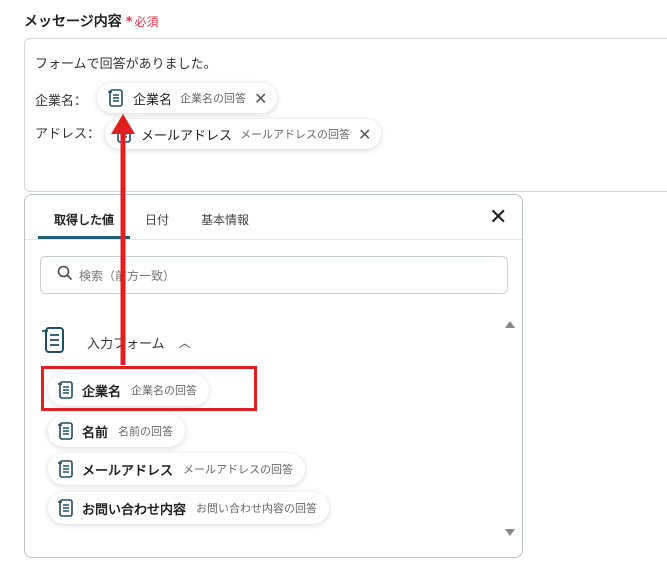  What do you see at coordinates (187, 136) in the screenshot?
I see `chip-name: メールアドレス` at bounding box center [187, 136].